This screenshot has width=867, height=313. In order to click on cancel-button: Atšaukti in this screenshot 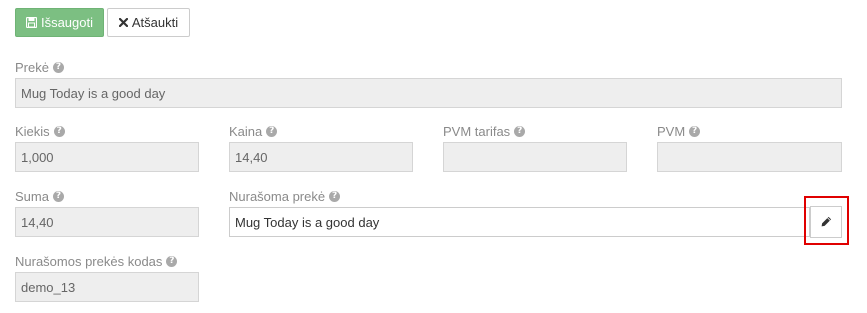, I will do `click(148, 22)`.